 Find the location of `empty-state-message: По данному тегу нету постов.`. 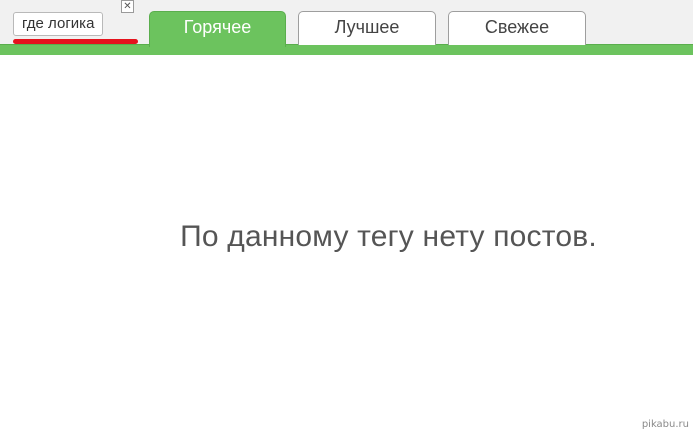

empty-state-message: По данному тегу нету постов. is located at coordinates (388, 236).